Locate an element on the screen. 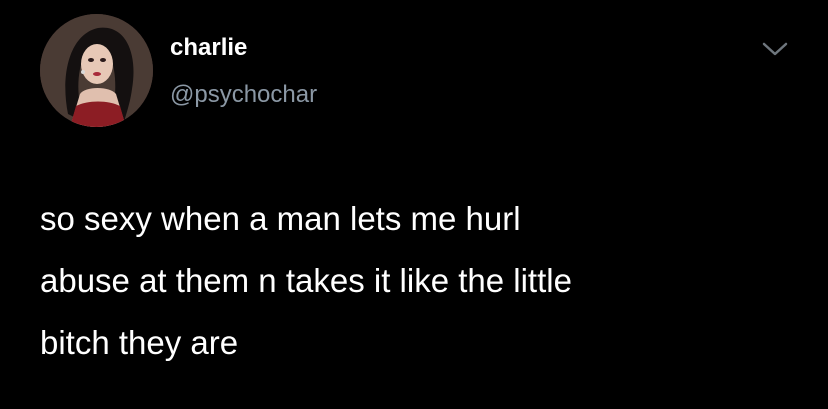  chevron-down-icon is located at coordinates (775, 49).